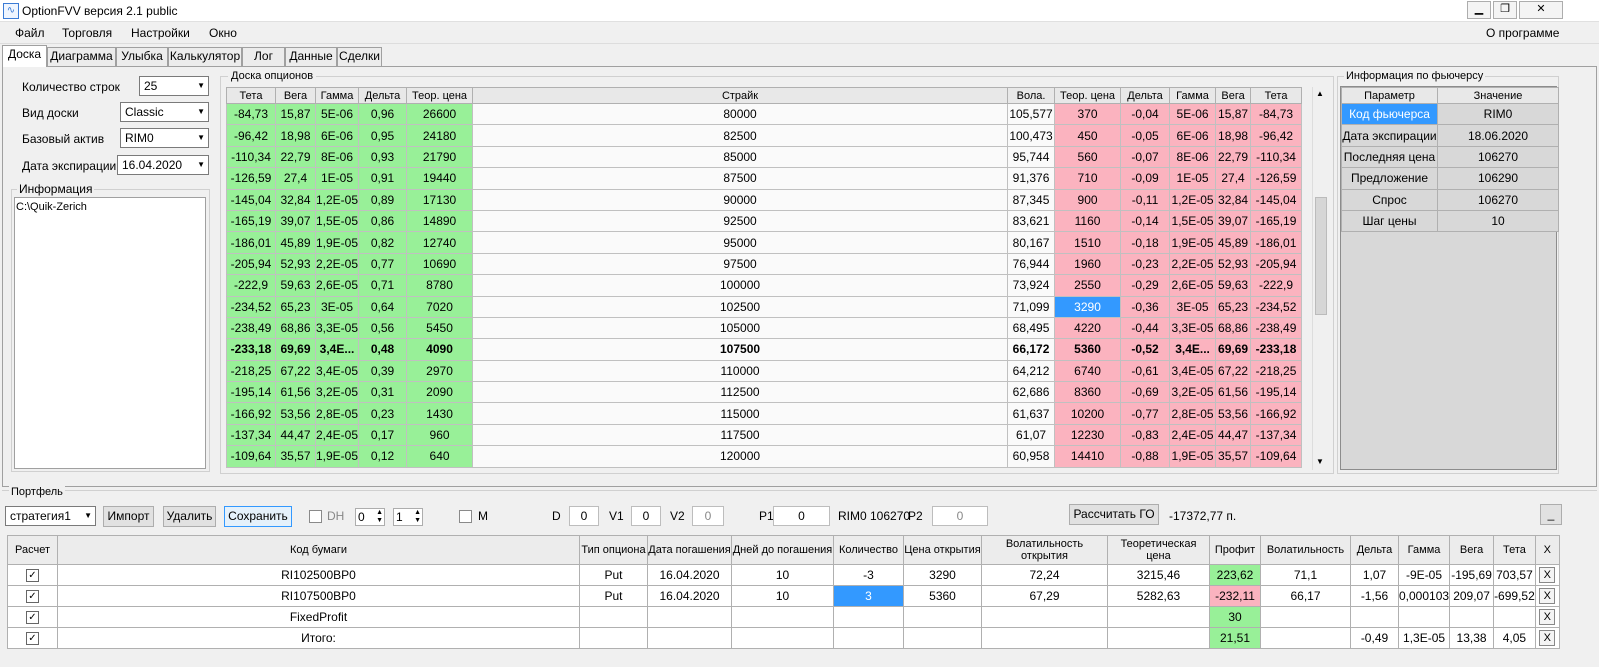  I want to click on board-cell: 1,2E-05, so click(337, 199).